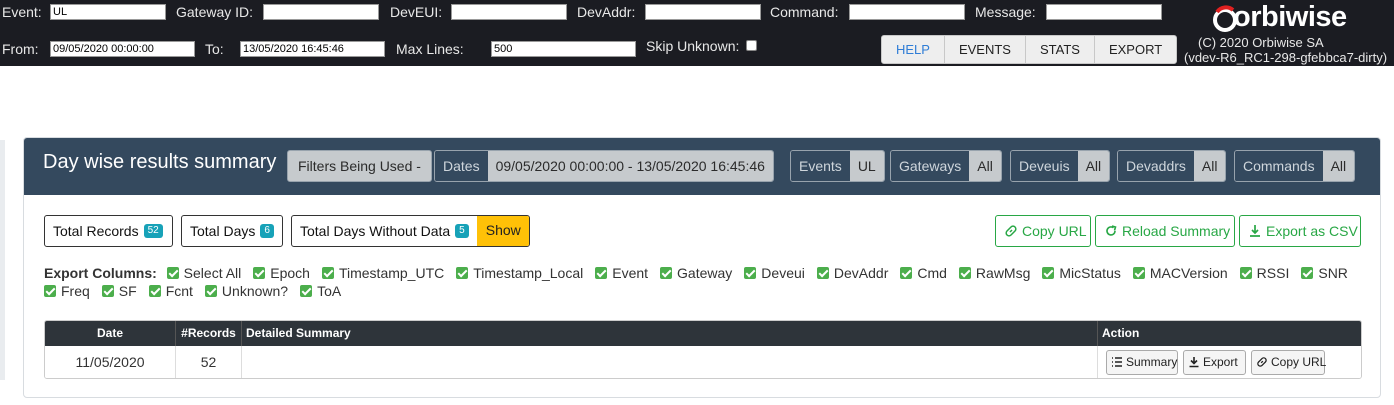  I want to click on filter-gateways: Gateways All, so click(946, 166).